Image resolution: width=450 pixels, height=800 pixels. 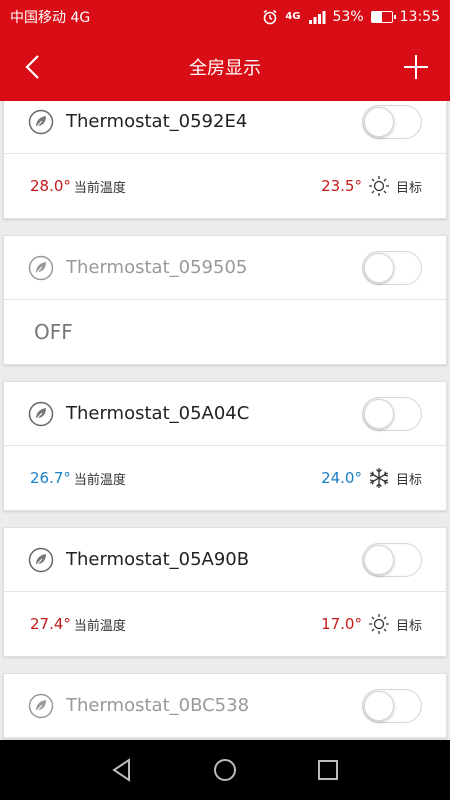 What do you see at coordinates (50, 186) in the screenshot?
I see `current-temperature: 28.0°` at bounding box center [50, 186].